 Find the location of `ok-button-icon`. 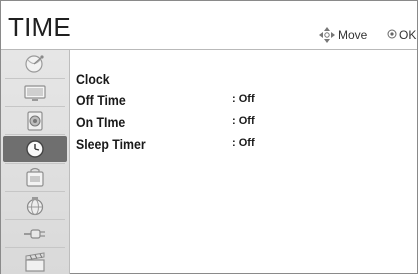

ok-button-icon is located at coordinates (392, 34).